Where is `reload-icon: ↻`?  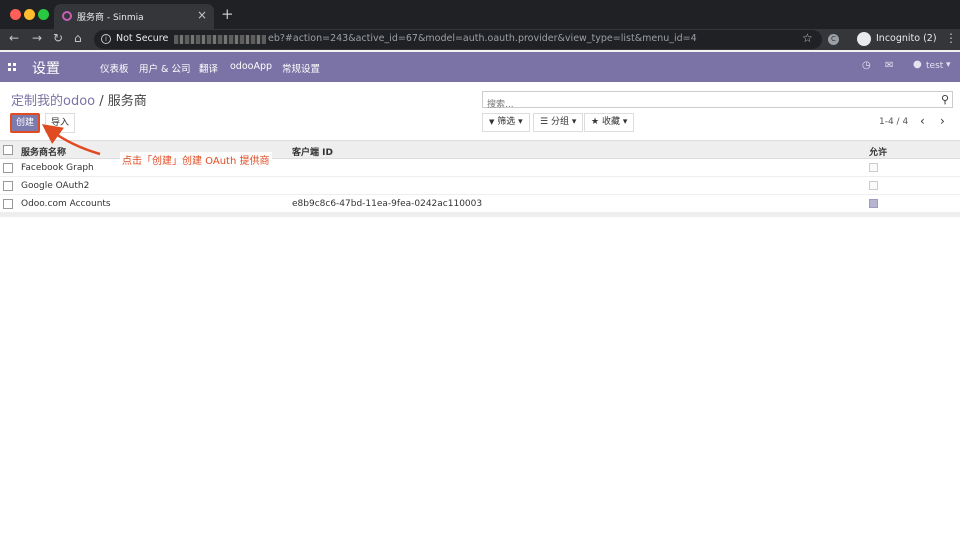 reload-icon: ↻ is located at coordinates (58, 38).